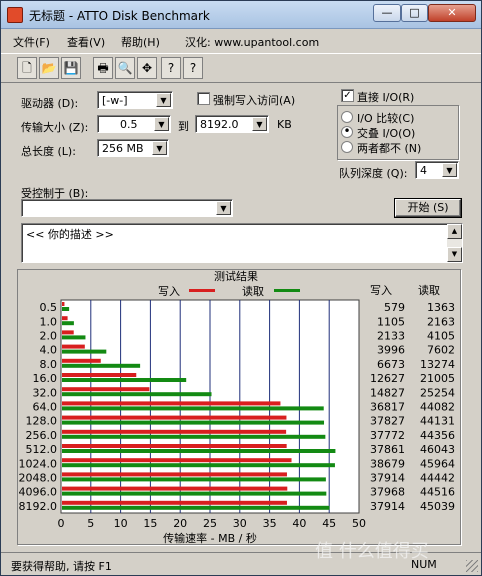  I want to click on y-tick-label: 8.0, so click(49, 364).